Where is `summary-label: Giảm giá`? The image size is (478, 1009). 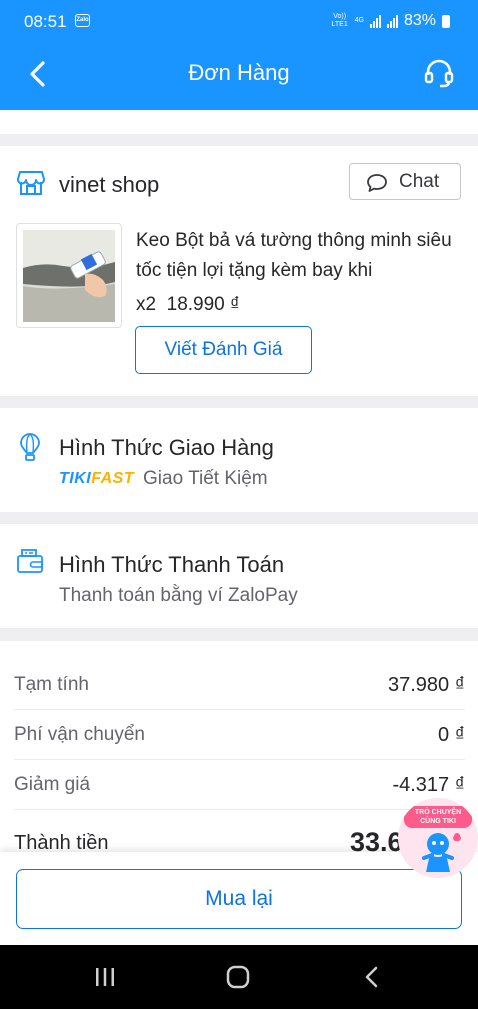
summary-label: Giảm giá is located at coordinates (52, 784).